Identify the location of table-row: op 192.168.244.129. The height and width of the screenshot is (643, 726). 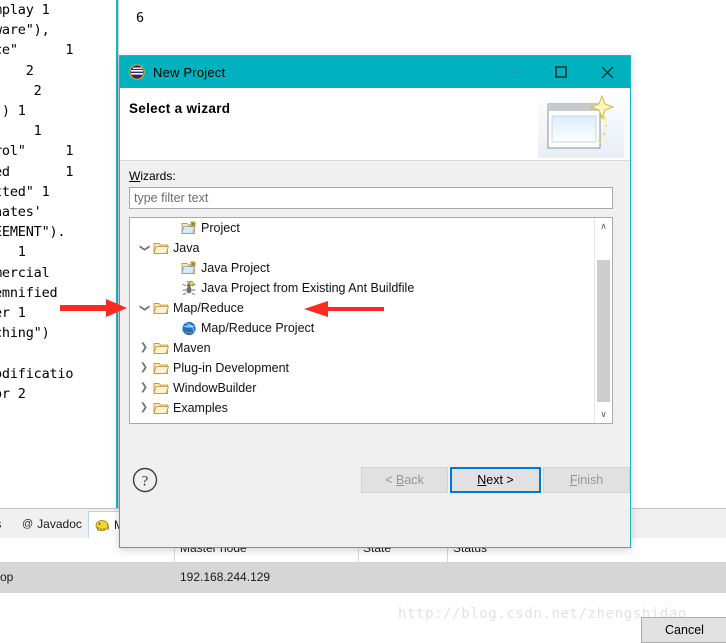
(363, 578).